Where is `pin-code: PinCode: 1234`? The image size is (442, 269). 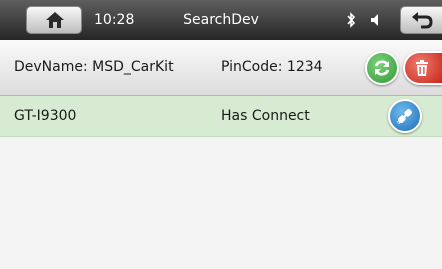 pin-code: PinCode: 1234 is located at coordinates (272, 67).